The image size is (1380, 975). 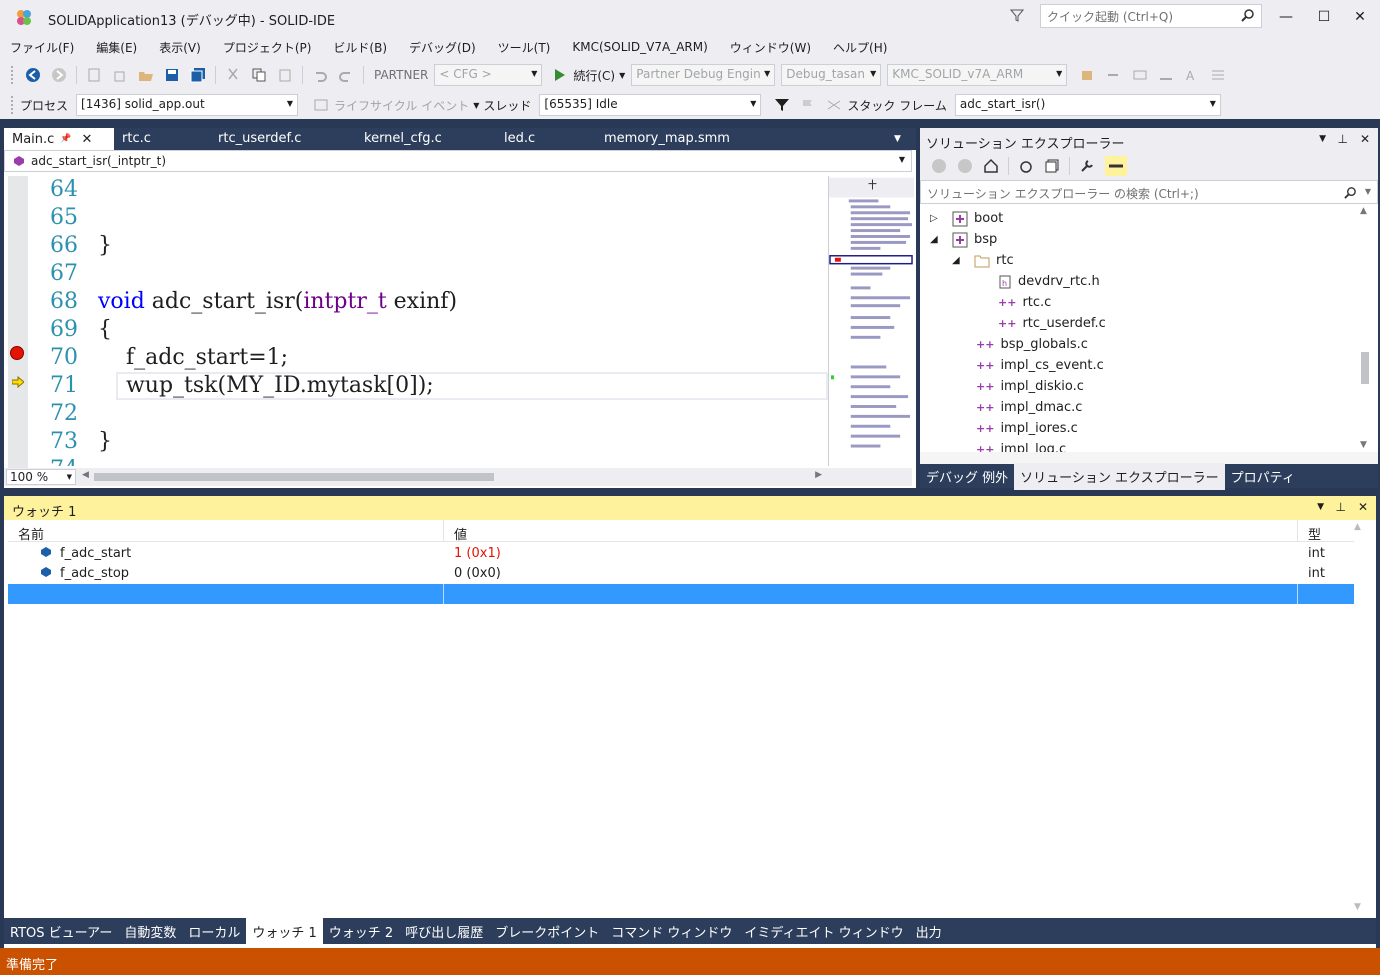 What do you see at coordinates (285, 75) in the screenshot?
I see `paste-icon` at bounding box center [285, 75].